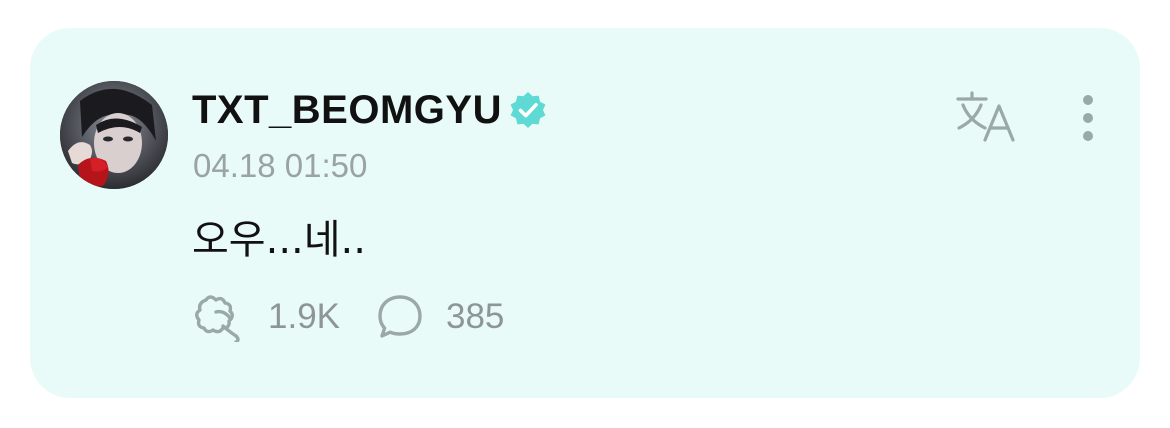  Describe the element at coordinates (280, 165) in the screenshot. I see `post-timestamp: 04.18 01:50` at that location.